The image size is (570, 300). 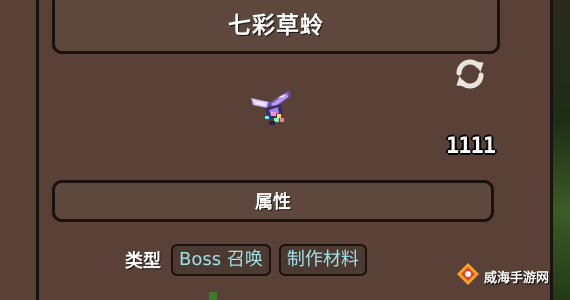 I want to click on background-foliage, so click(x=561, y=150).